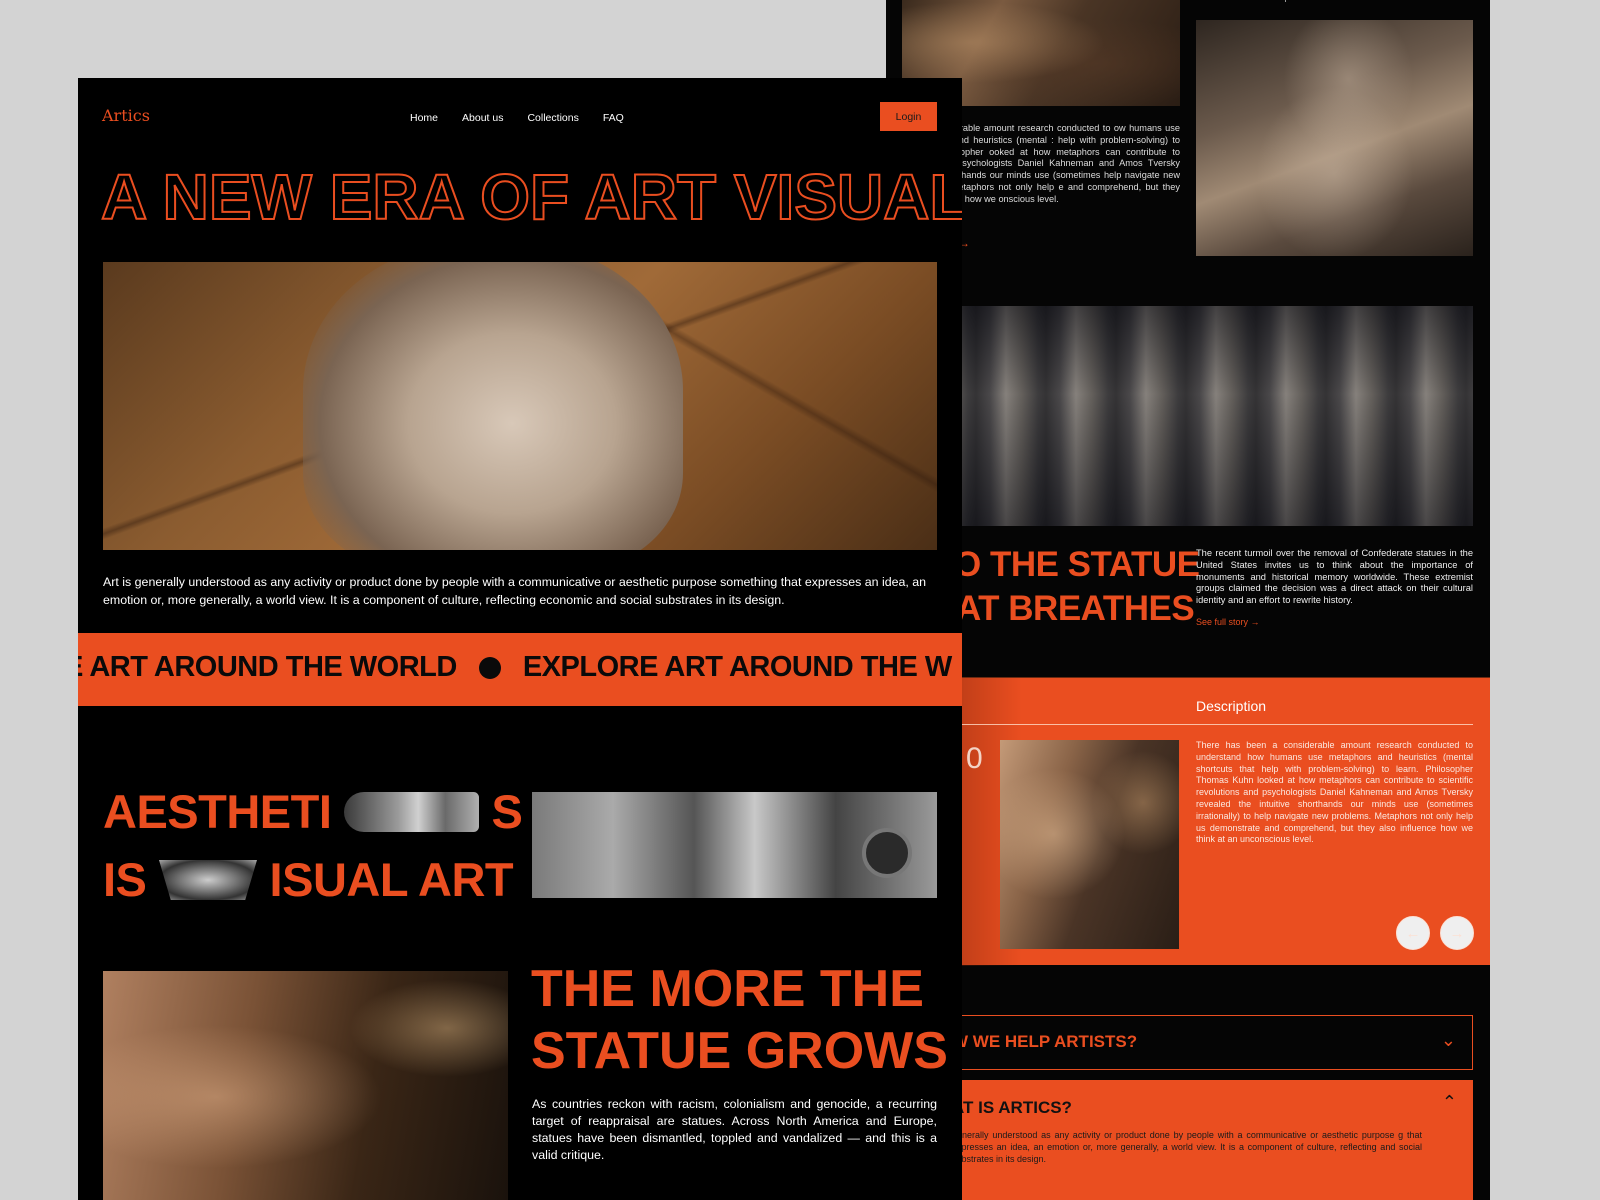 The width and height of the screenshot is (1600, 1200). Describe the element at coordinates (531, 197) in the screenshot. I see `hero-title: A NEW ERA OF ART VISUAL` at that location.